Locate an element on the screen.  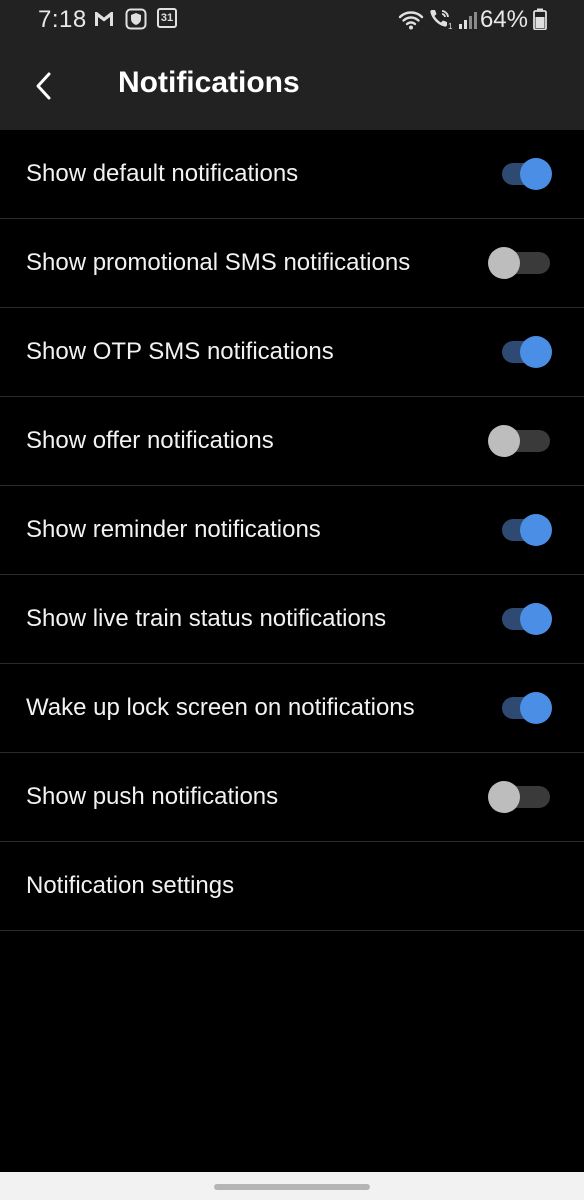
setting-label: Show offer notifications is located at coordinates (150, 440).